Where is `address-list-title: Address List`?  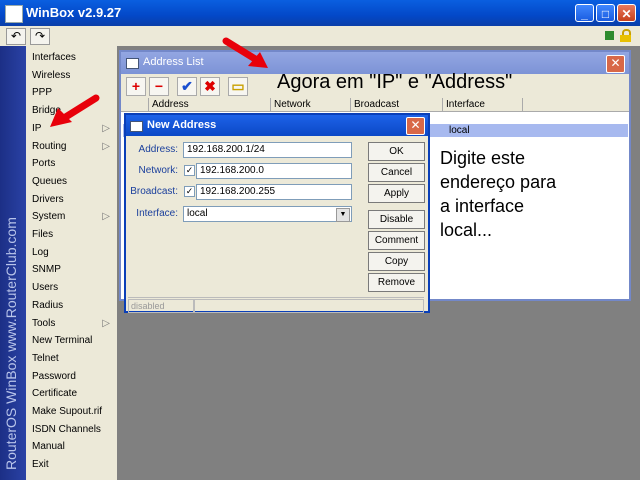
address-list-title: Address List is located at coordinates (173, 62).